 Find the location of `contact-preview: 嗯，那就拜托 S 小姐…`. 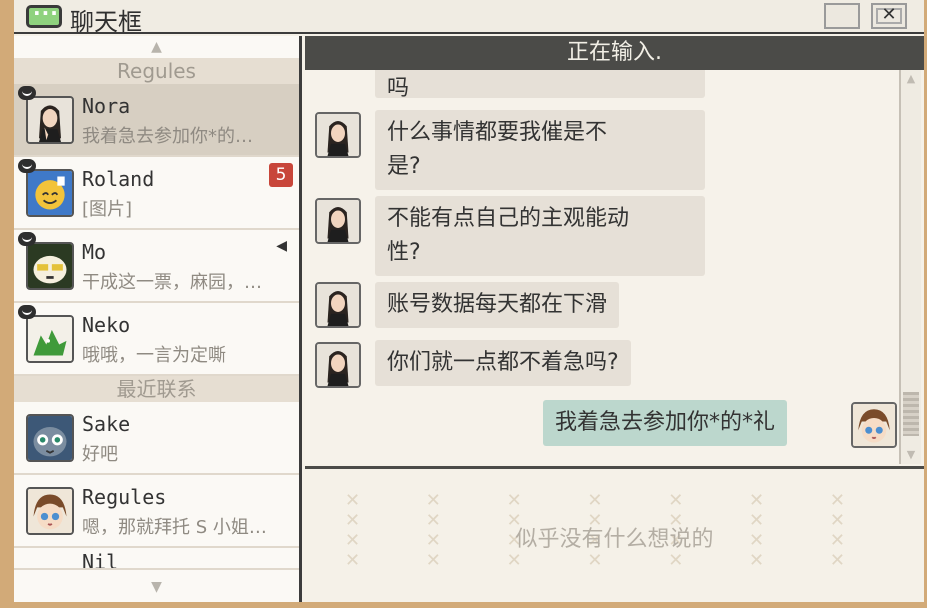

contact-preview: 嗯，那就拜托 S 小姐… is located at coordinates (174, 527).